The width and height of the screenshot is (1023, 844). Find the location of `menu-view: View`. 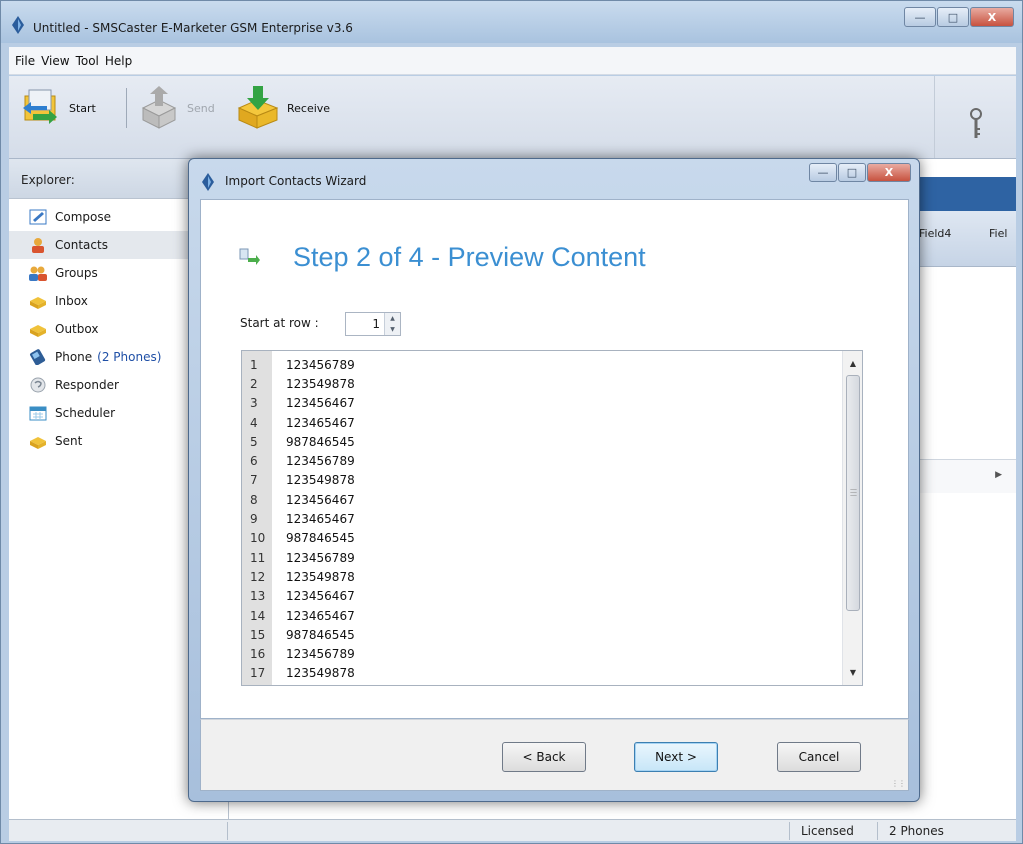

menu-view: View is located at coordinates (55, 61).